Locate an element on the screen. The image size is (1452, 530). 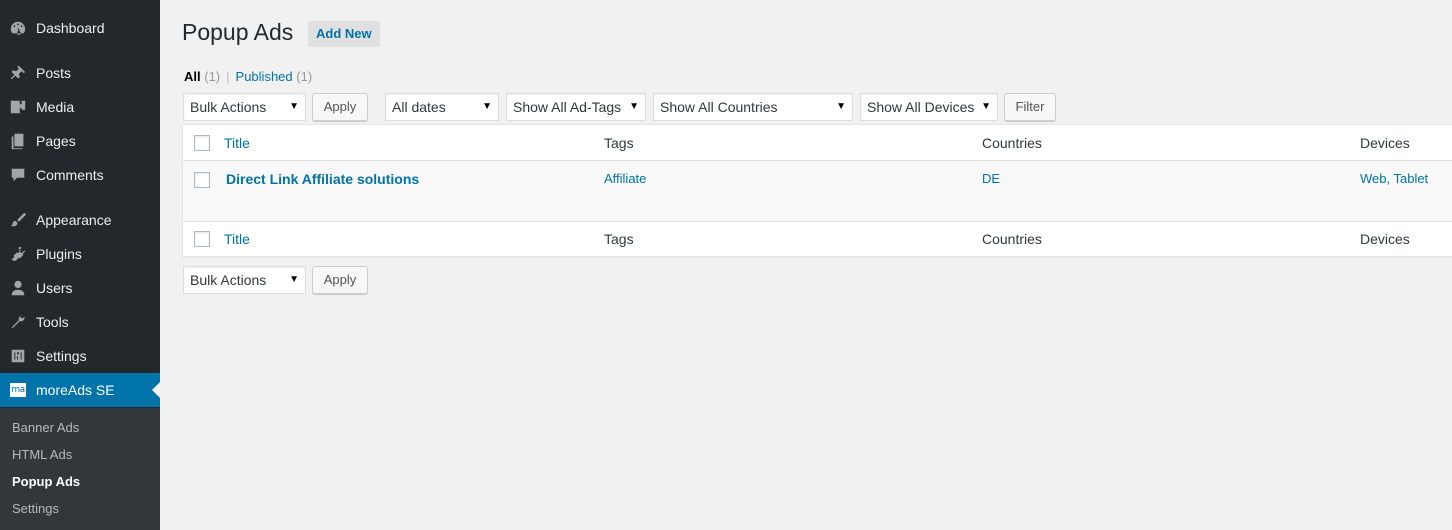
row-title-link: Direct Link Affiliate solutions is located at coordinates (322, 179).